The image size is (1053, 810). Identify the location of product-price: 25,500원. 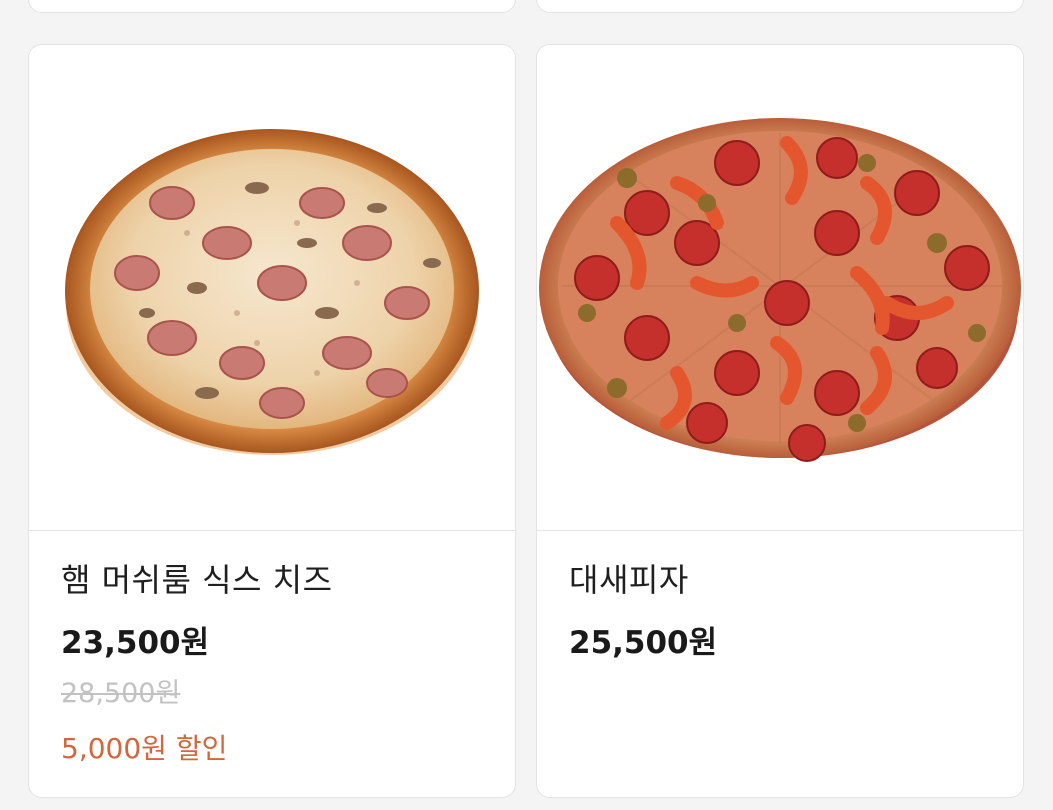
(643, 643).